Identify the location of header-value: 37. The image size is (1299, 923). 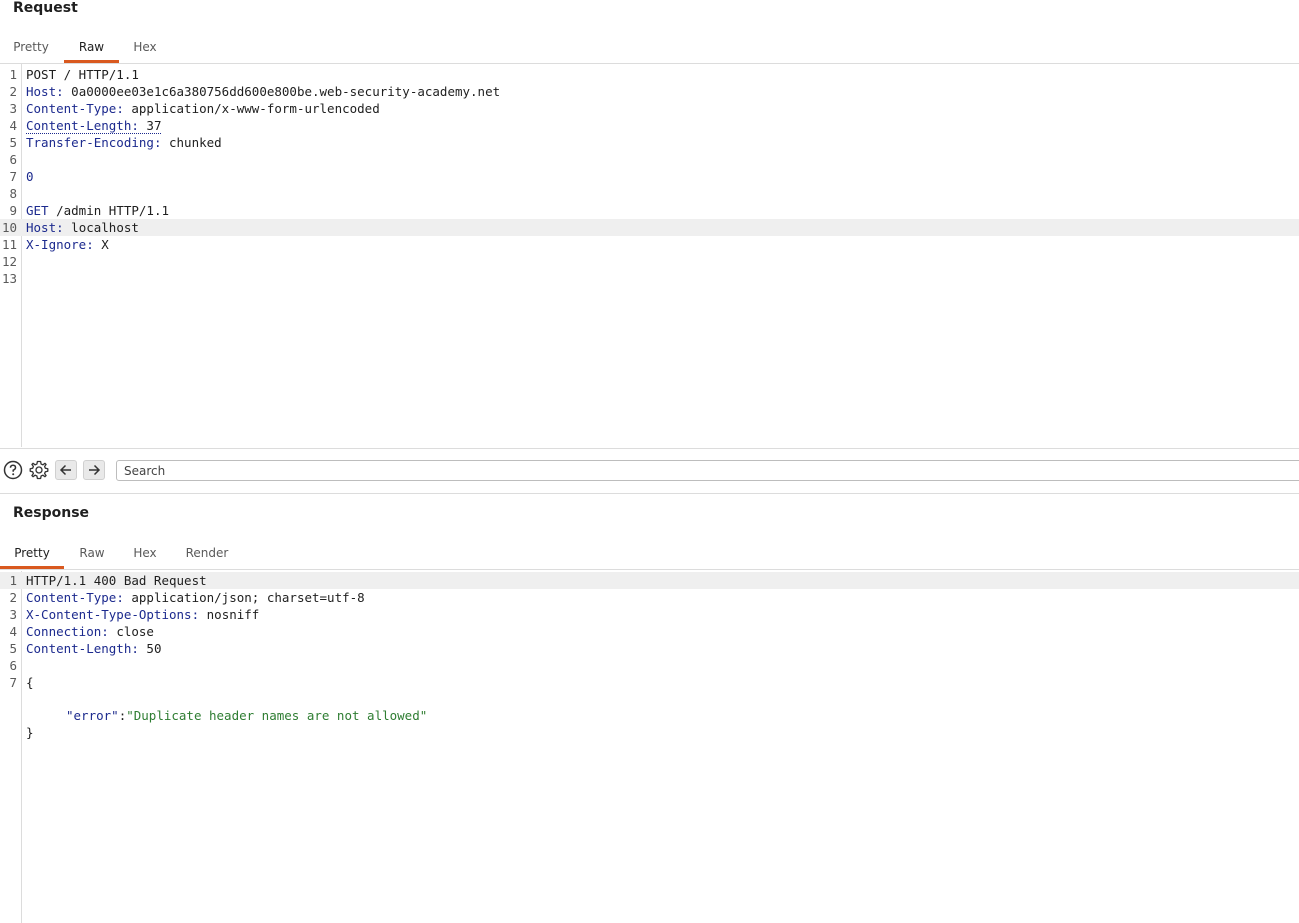
(154, 125).